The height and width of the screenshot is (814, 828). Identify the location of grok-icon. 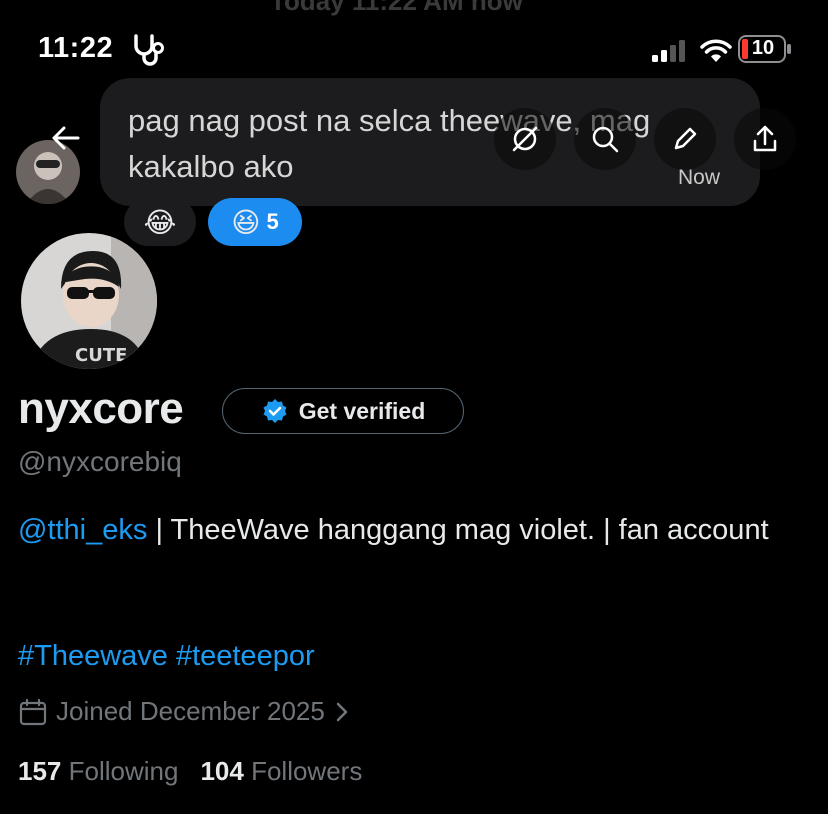
(525, 139).